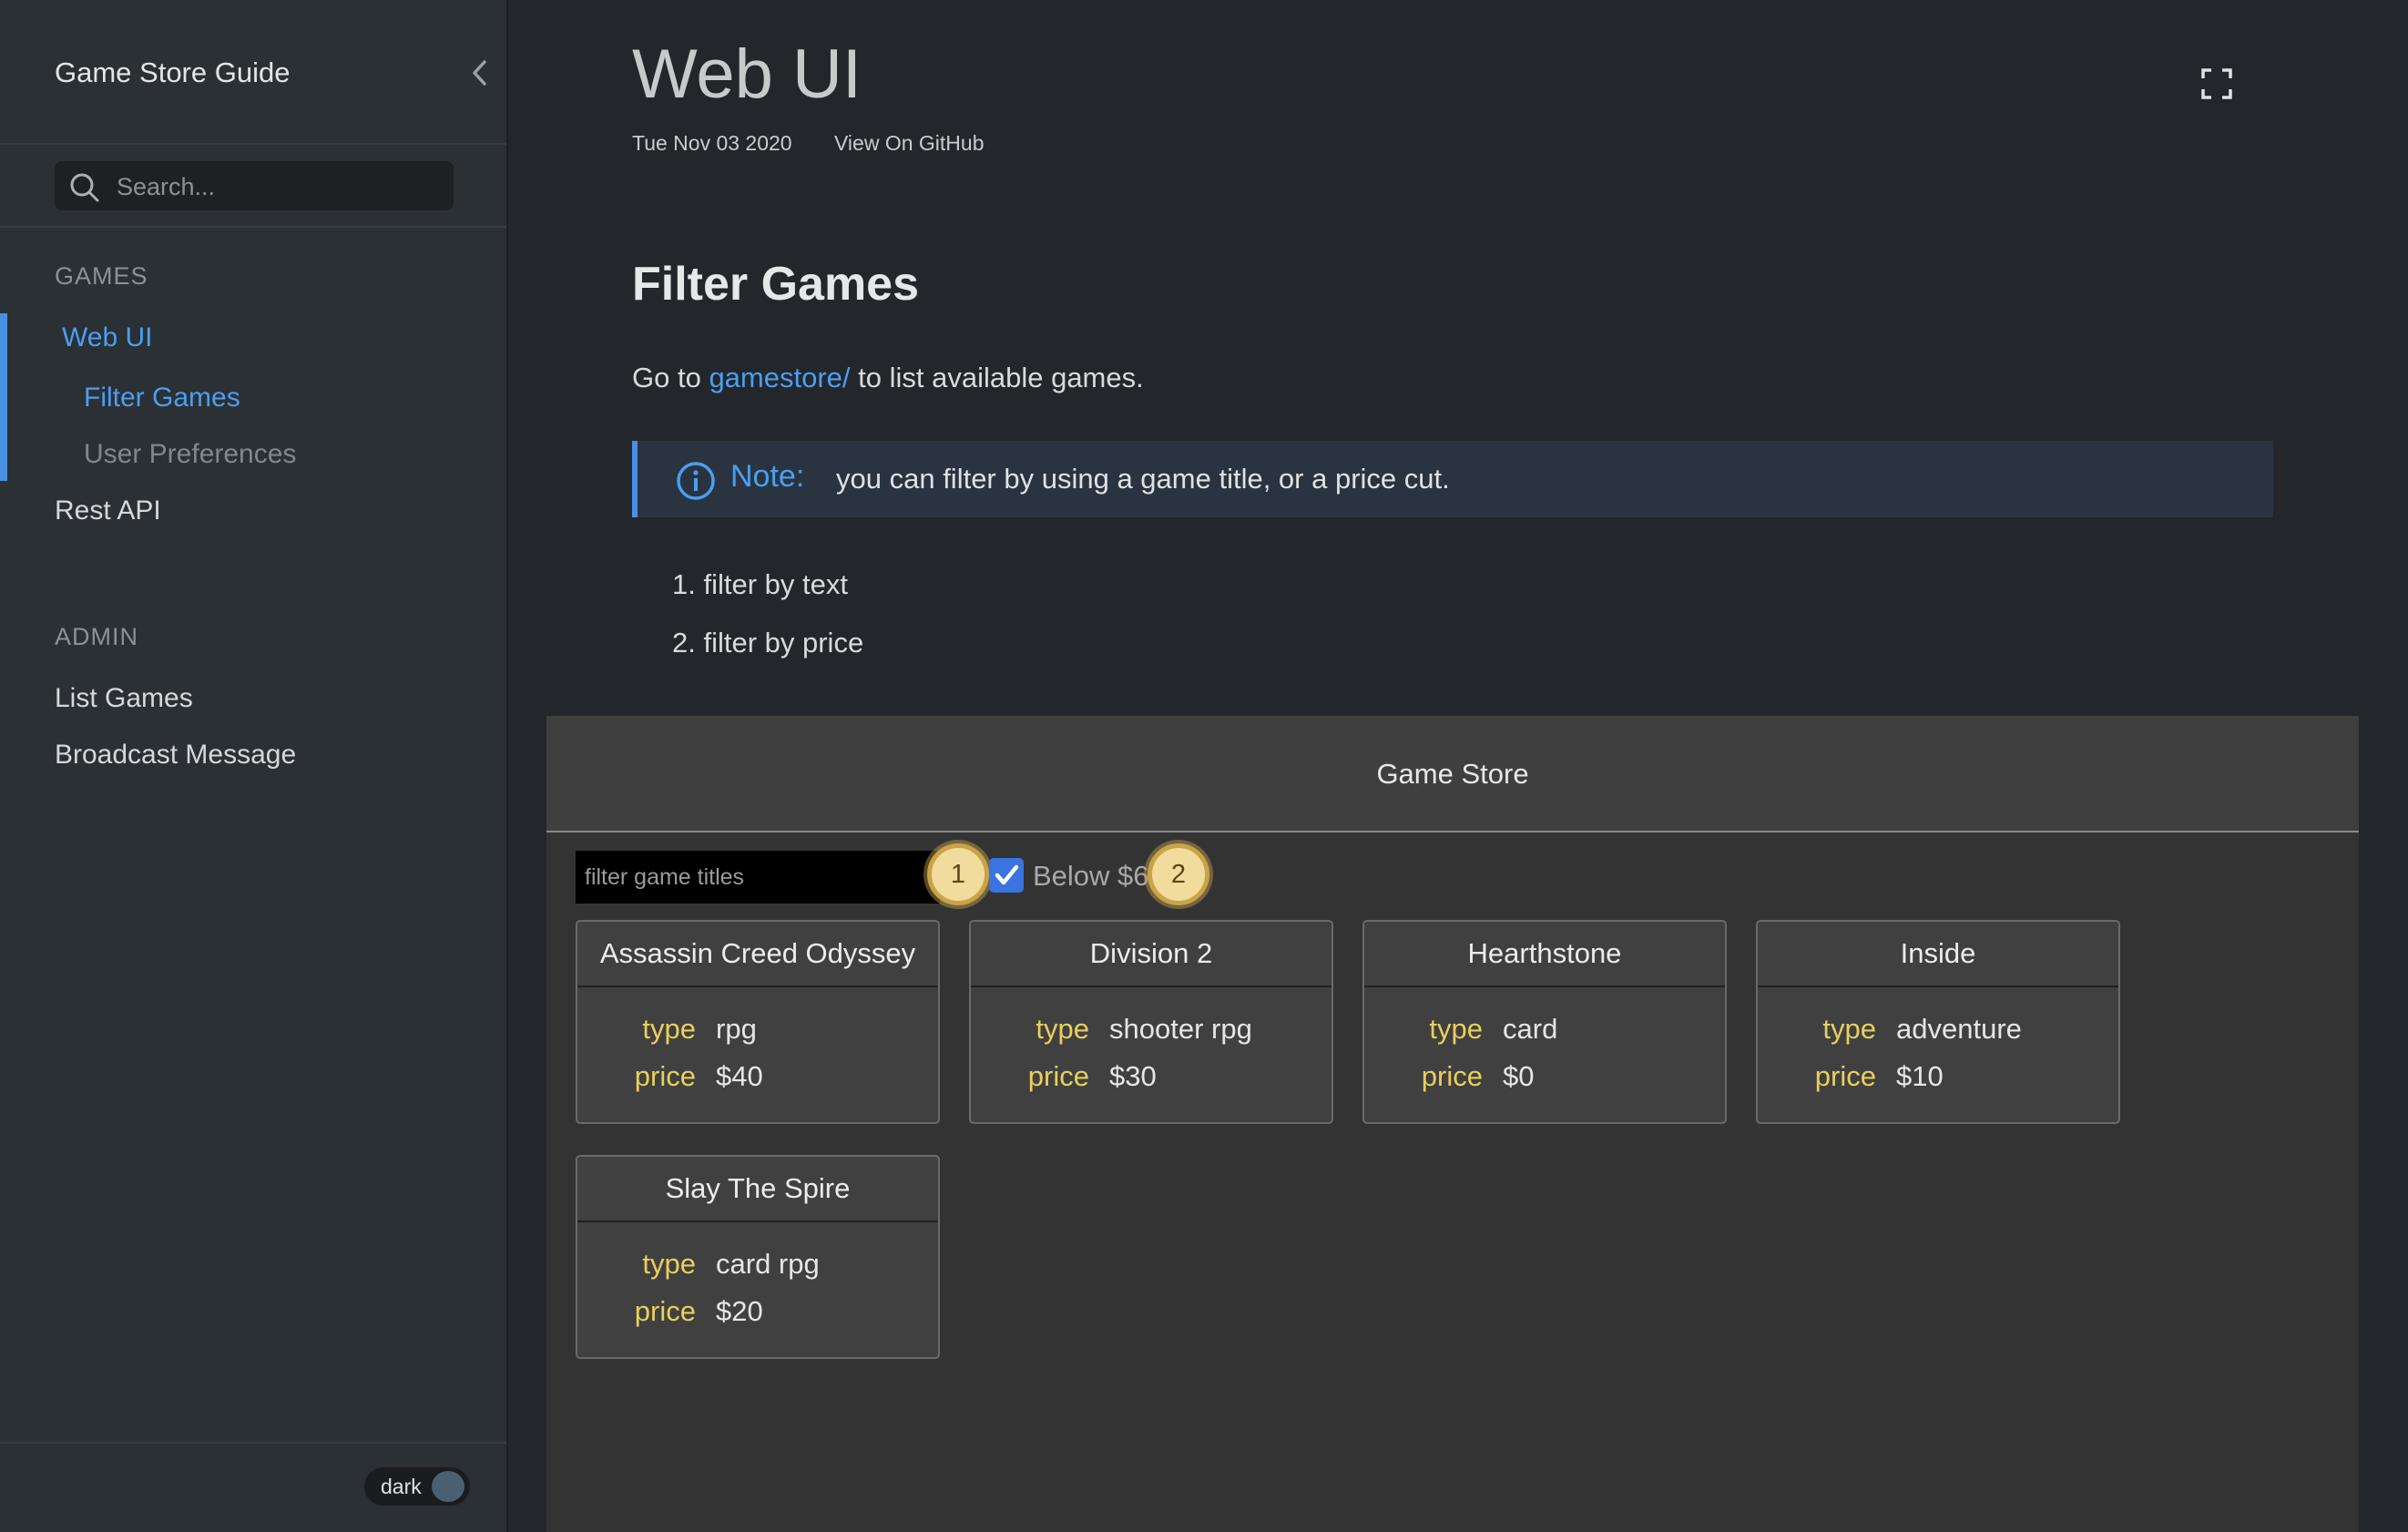 Image resolution: width=2408 pixels, height=1532 pixels. I want to click on game-title: Inside, so click(1938, 954).